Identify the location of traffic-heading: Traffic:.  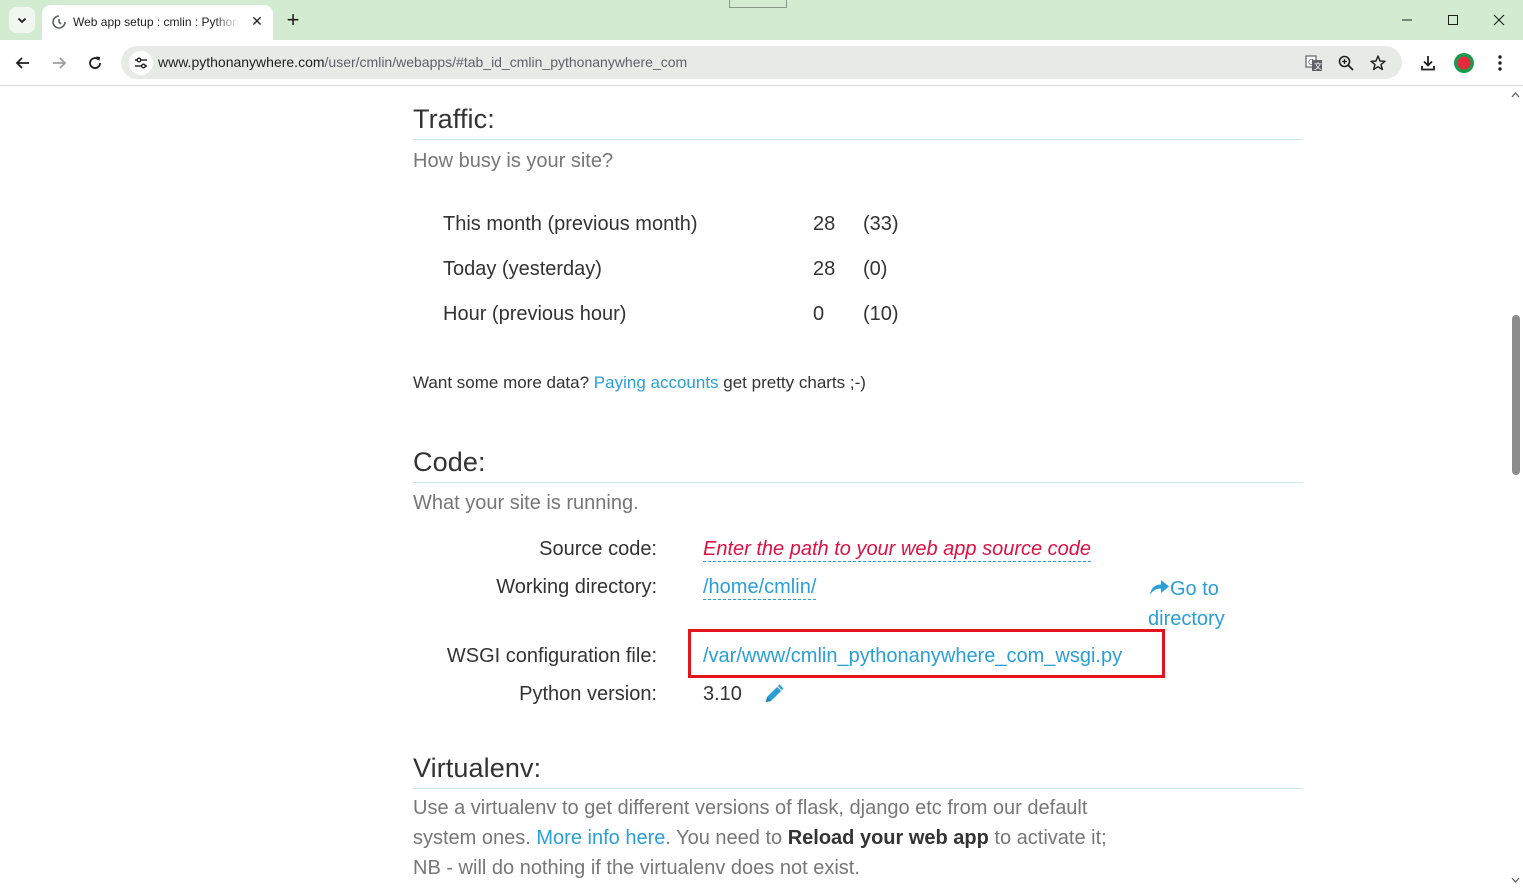
(858, 122).